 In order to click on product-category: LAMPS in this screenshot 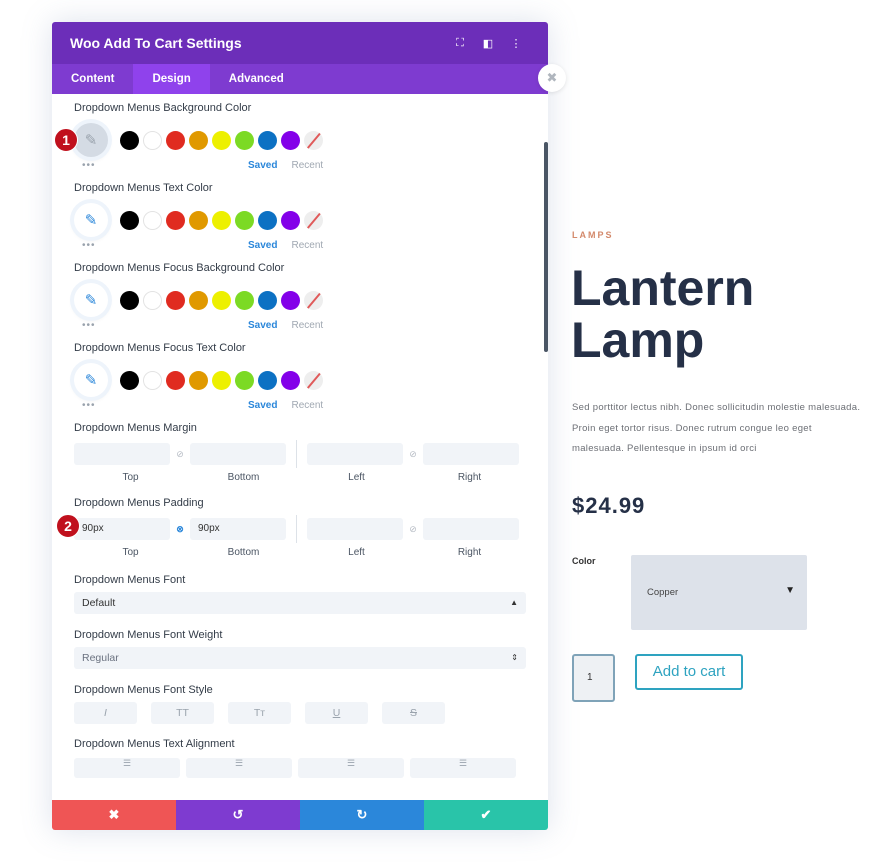, I will do `click(593, 235)`.